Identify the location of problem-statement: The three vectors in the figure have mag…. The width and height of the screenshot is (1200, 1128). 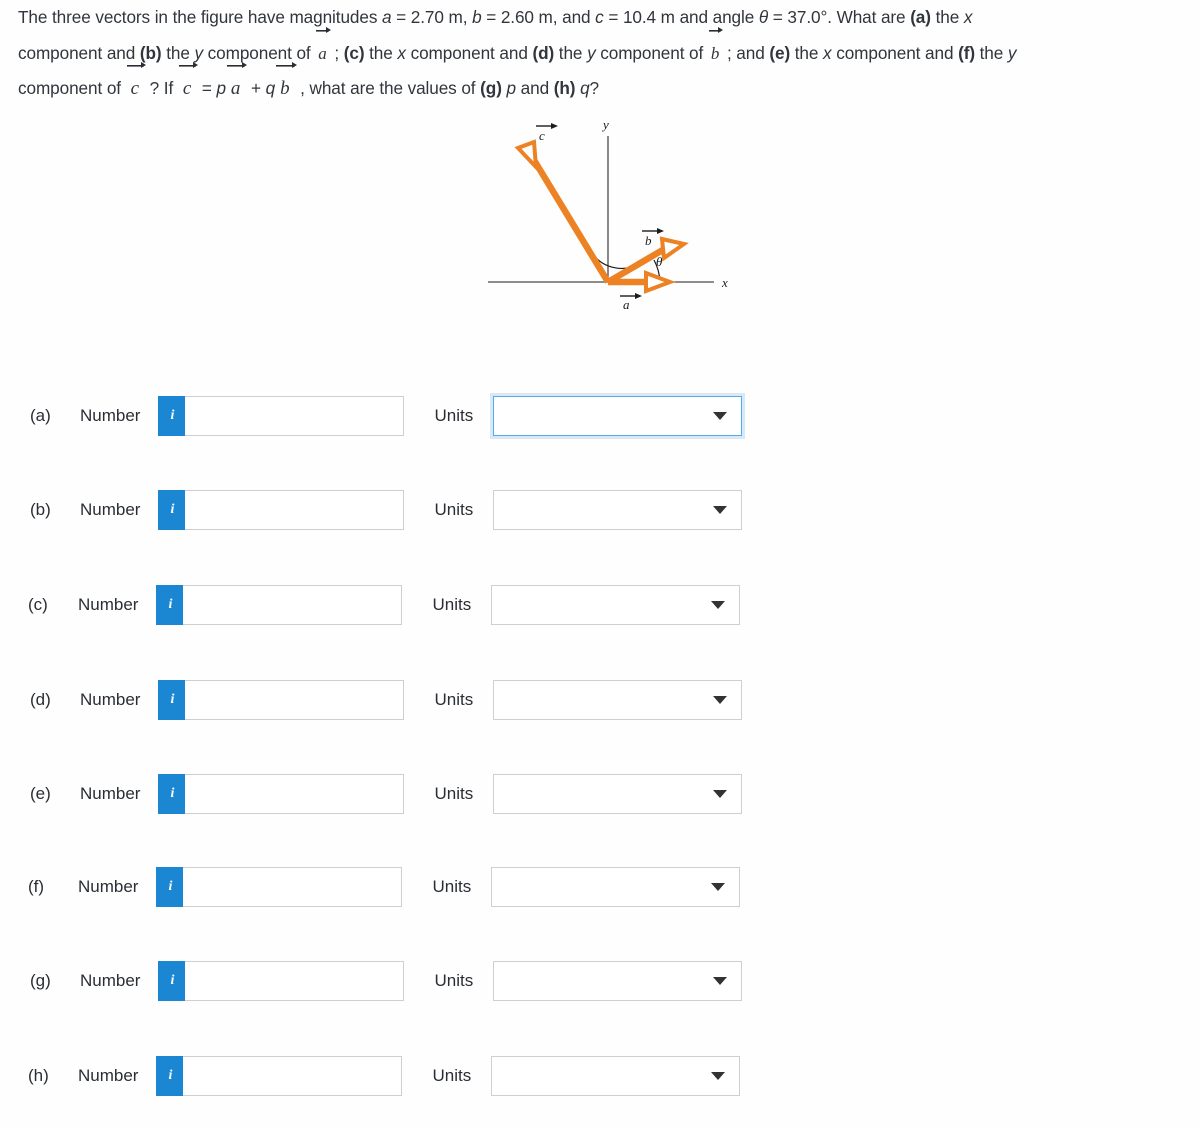
(606, 53).